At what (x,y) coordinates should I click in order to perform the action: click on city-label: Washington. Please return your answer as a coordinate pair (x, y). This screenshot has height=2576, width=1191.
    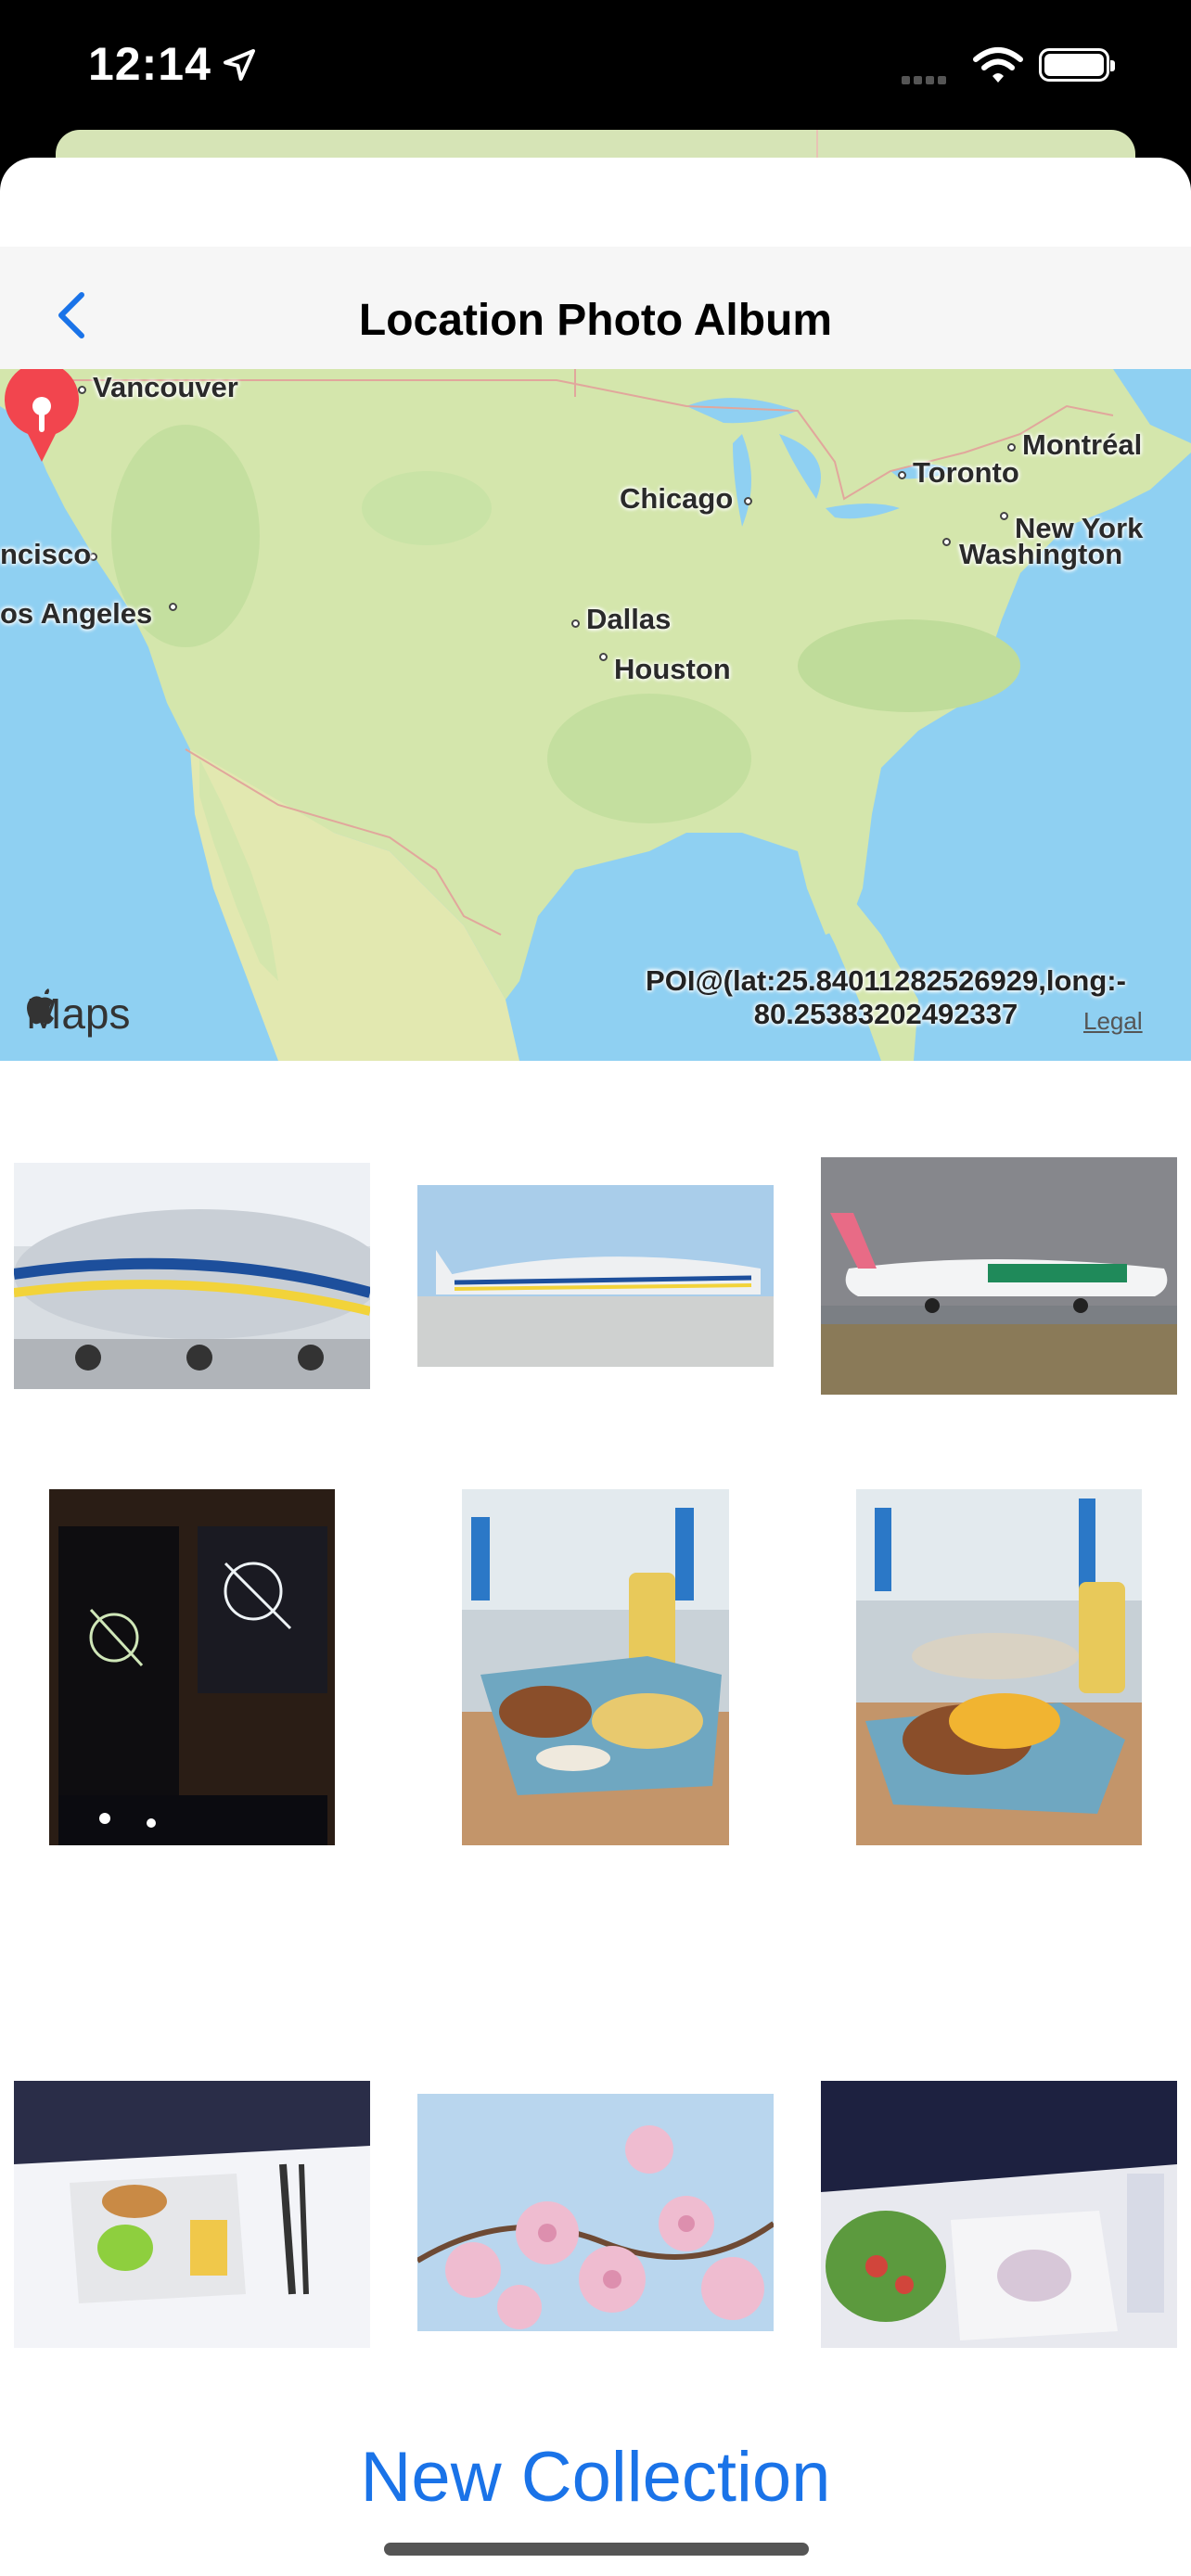
    Looking at the image, I should click on (1041, 554).